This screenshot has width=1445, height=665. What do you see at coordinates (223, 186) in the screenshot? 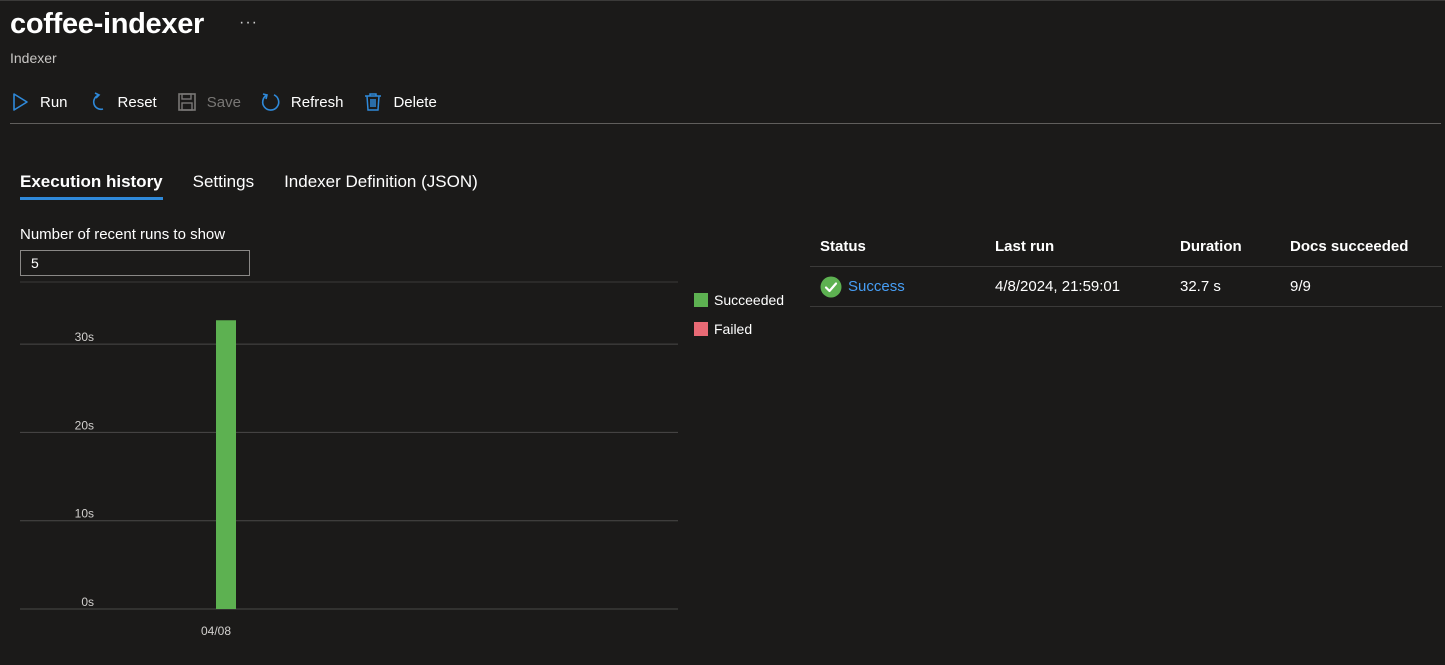
I see `tab-settings: Settings` at bounding box center [223, 186].